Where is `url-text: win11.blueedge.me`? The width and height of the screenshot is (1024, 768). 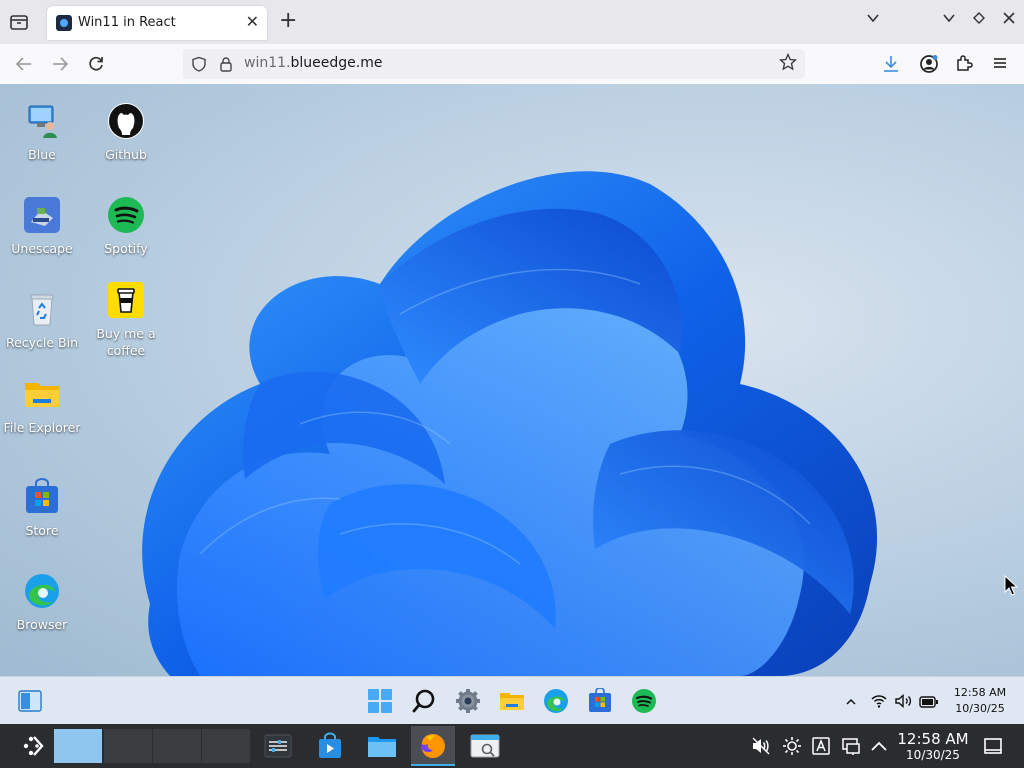
url-text: win11.blueedge.me is located at coordinates (313, 63).